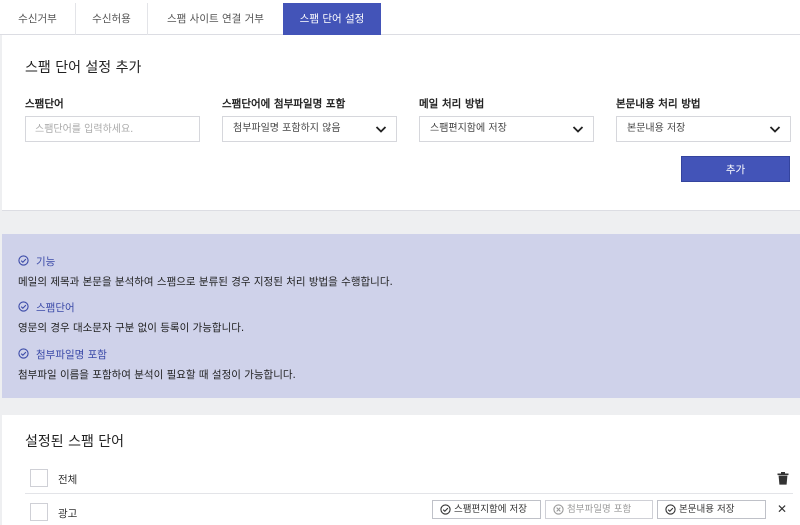 The width and height of the screenshot is (800, 525). I want to click on tab-spam-word-settings: 스팸 단어 설정, so click(332, 19).